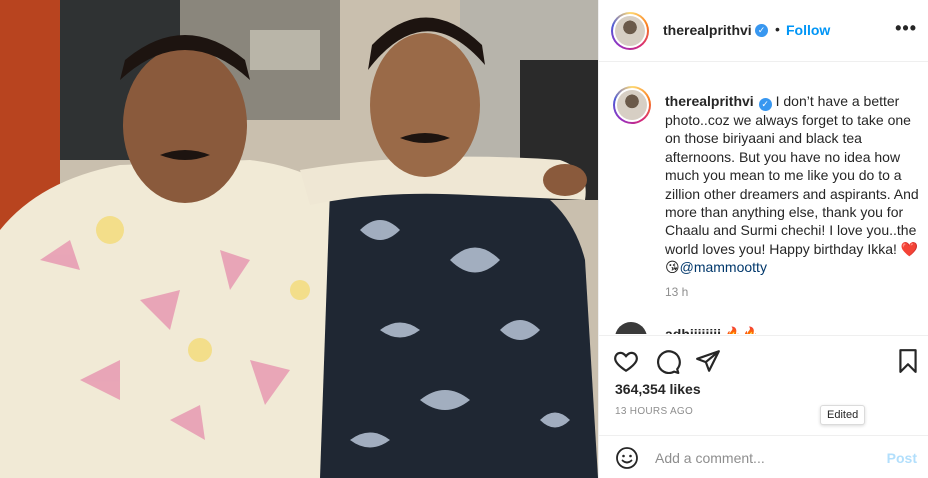 The width and height of the screenshot is (928, 478). I want to click on action-bar, so click(763, 361).